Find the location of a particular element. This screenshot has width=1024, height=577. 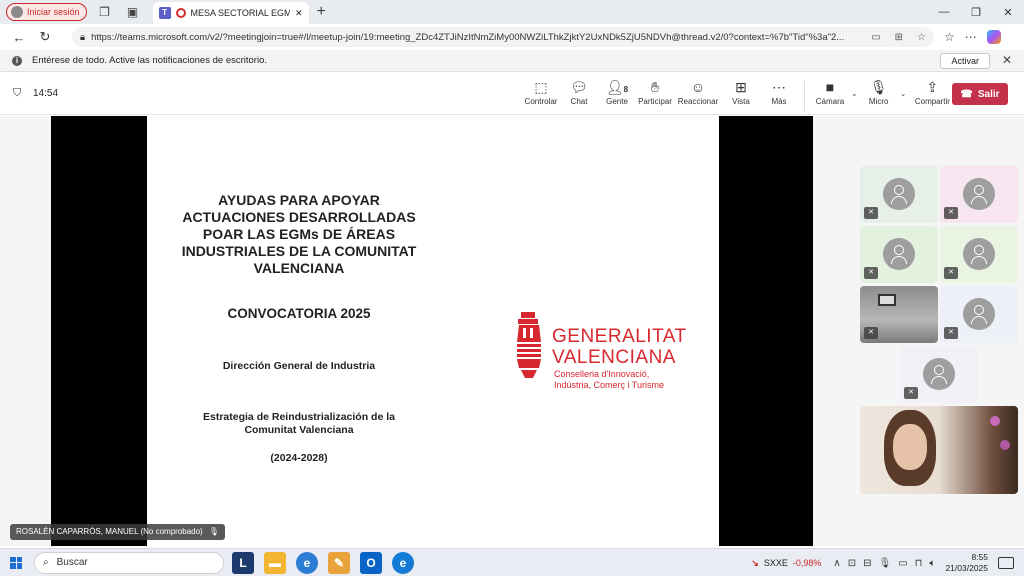

volume-icon: 🔈︎ is located at coordinates (932, 563).